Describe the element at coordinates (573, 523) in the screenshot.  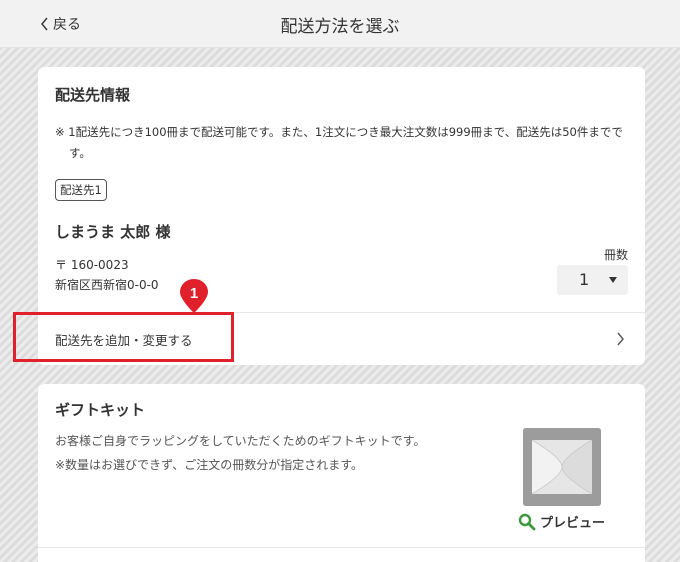
I see `preview-label: プレビュー` at that location.